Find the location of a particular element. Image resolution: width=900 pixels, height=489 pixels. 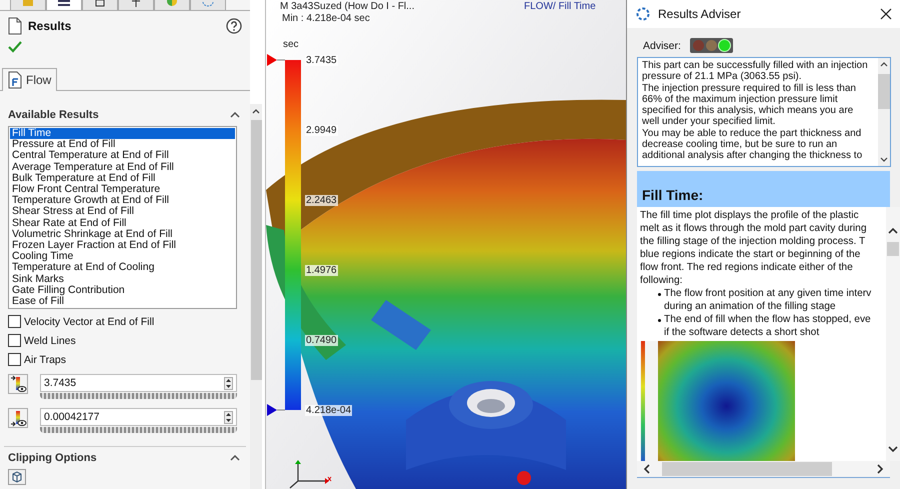

list-item: Ease of Fill is located at coordinates (122, 302).